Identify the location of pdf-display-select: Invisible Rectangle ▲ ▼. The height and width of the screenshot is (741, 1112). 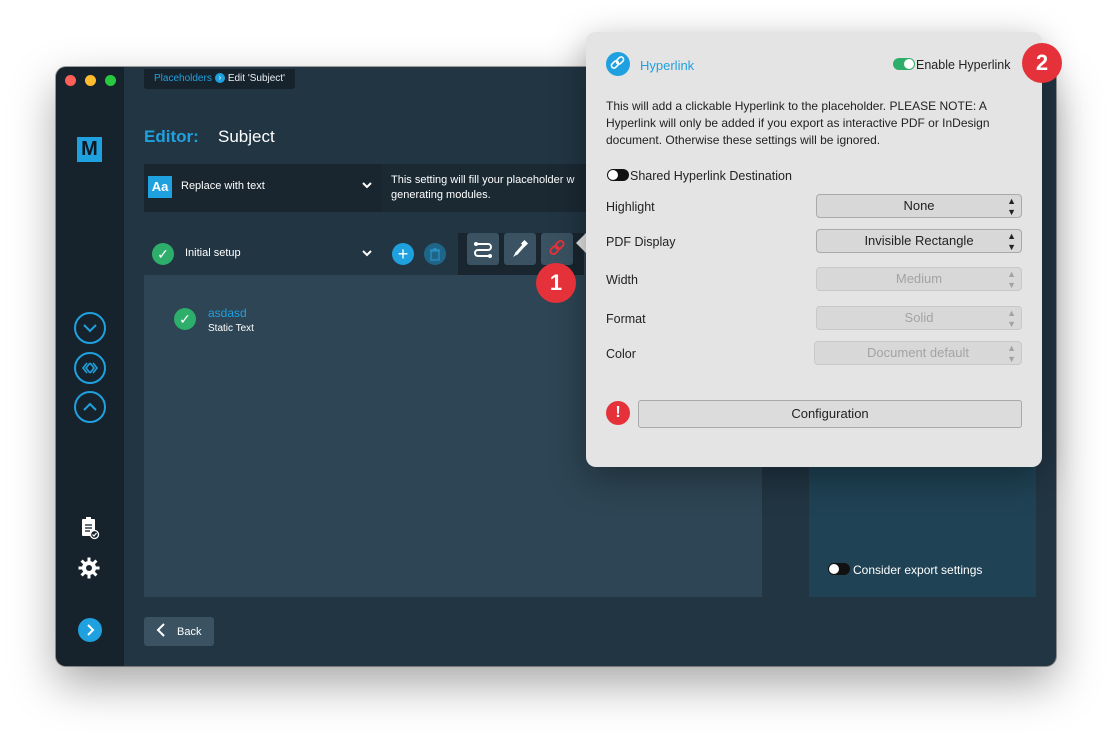
(919, 241).